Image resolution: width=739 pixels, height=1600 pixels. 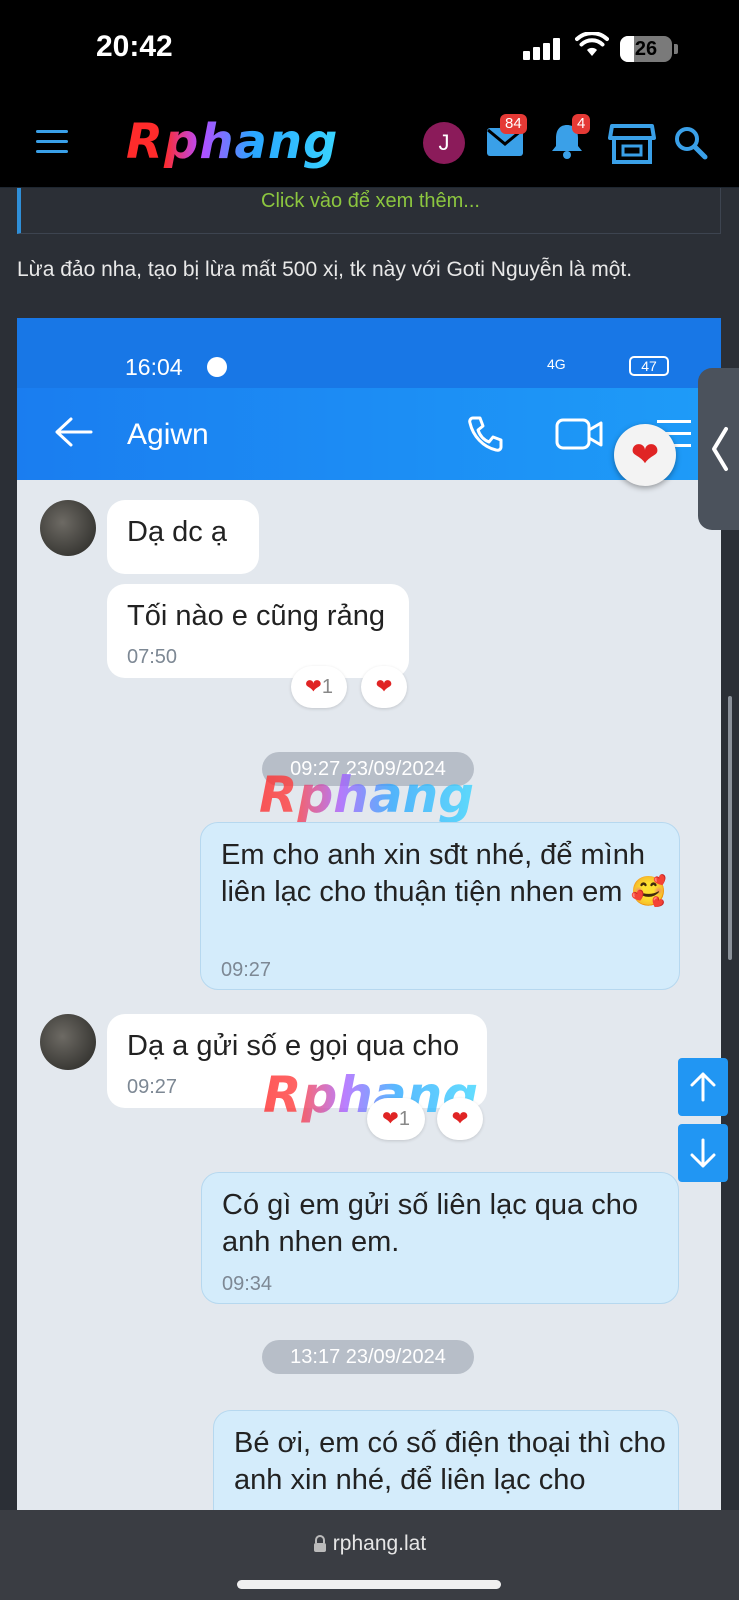 What do you see at coordinates (217, 367) in the screenshot?
I see `messenger-icon` at bounding box center [217, 367].